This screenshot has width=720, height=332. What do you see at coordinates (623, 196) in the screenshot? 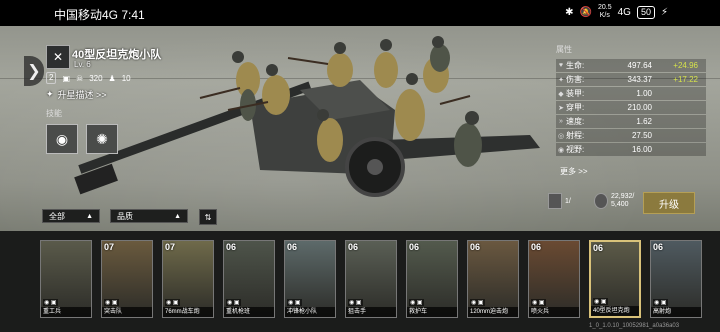
I see `gold-count: 22,932/` at bounding box center [623, 196].